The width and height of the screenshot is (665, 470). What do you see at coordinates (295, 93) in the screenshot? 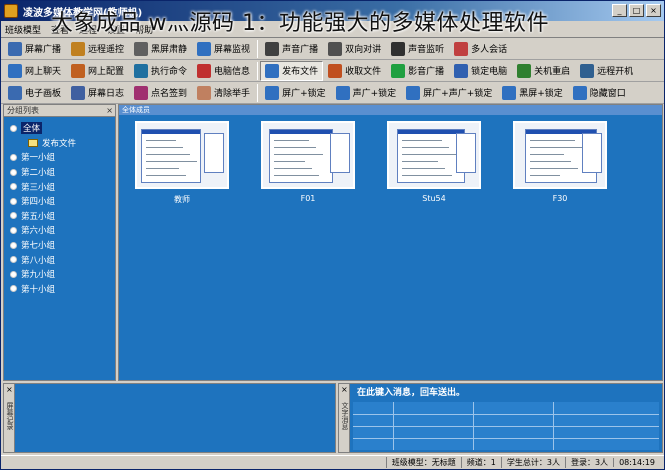
I see `toolbar-button: 屏广+锁定` at bounding box center [295, 93].